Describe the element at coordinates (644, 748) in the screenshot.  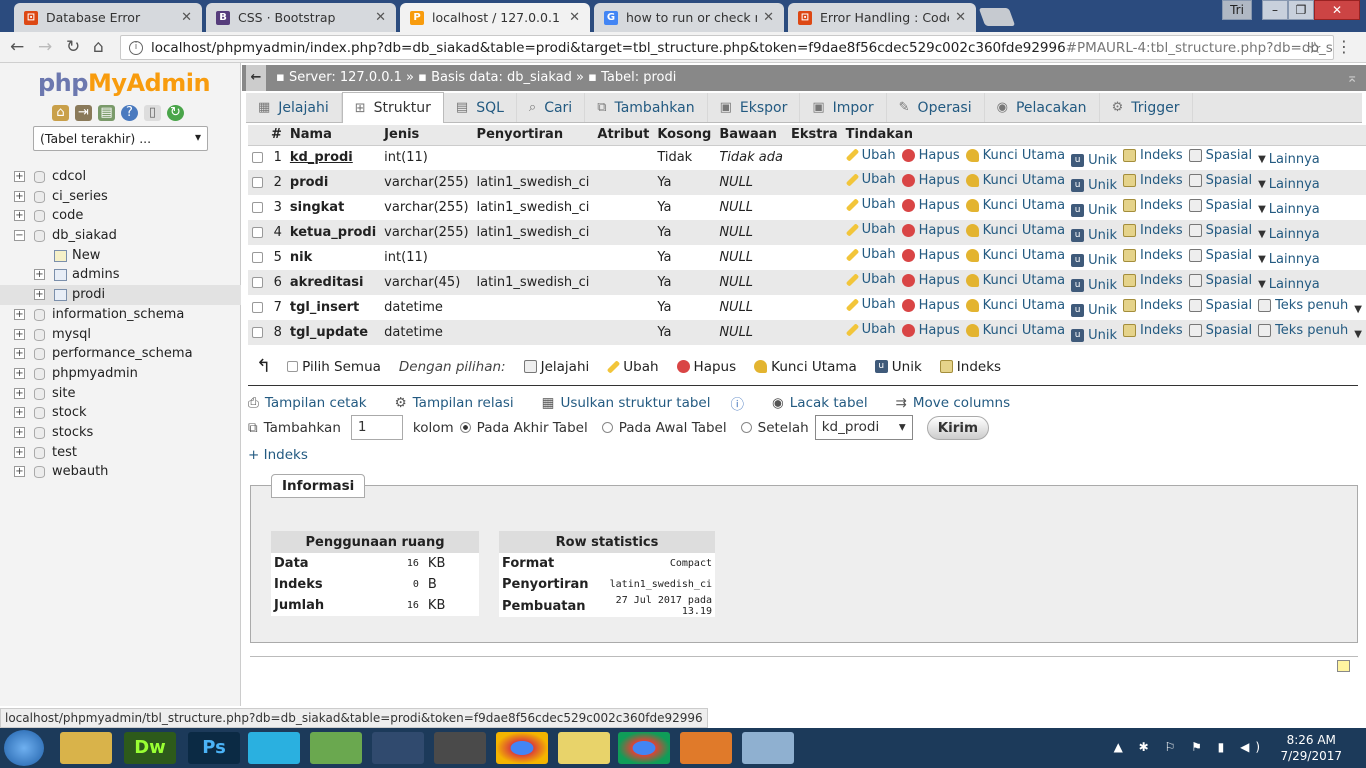
I see `chrome-taskbar-icon` at that location.